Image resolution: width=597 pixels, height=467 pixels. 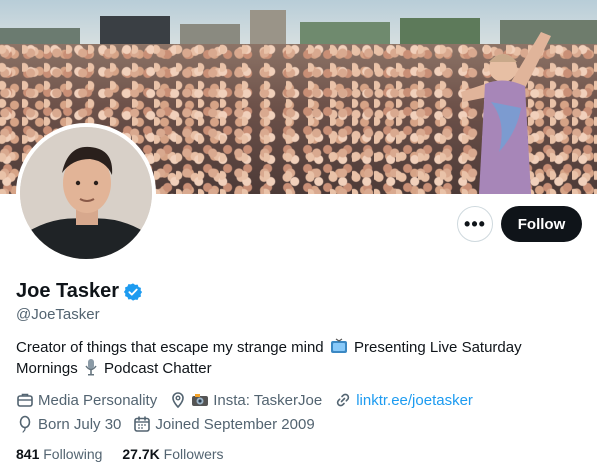 I want to click on following-label: Following, so click(x=73, y=454).